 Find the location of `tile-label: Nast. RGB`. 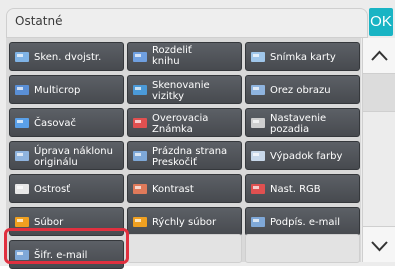

tile-label: Nast. RGB is located at coordinates (295, 189).